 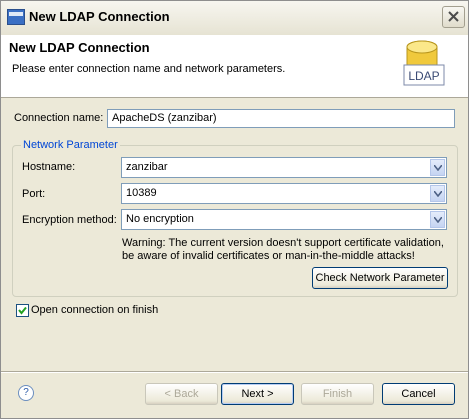 I want to click on finish-button: Finish, so click(x=337, y=394).